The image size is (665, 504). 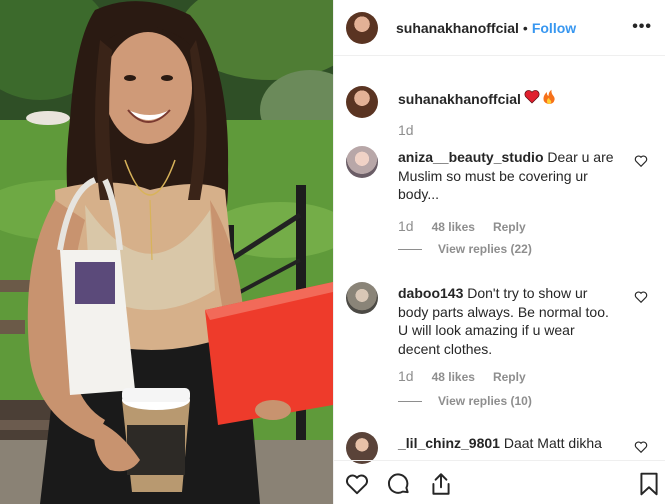 I want to click on post-header: suhanakhanoffcial • Follow •••, so click(x=499, y=28).